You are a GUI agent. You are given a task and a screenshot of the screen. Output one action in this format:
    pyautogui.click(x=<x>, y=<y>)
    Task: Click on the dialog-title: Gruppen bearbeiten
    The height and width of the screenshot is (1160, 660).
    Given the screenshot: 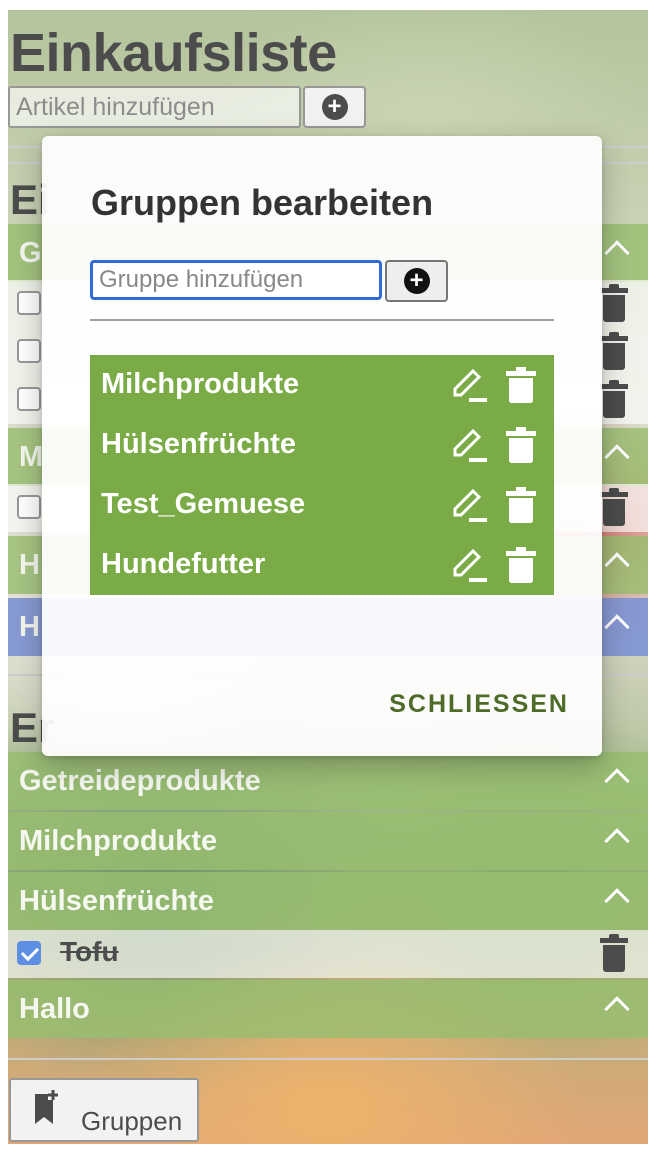 What is the action you would take?
    pyautogui.click(x=262, y=202)
    